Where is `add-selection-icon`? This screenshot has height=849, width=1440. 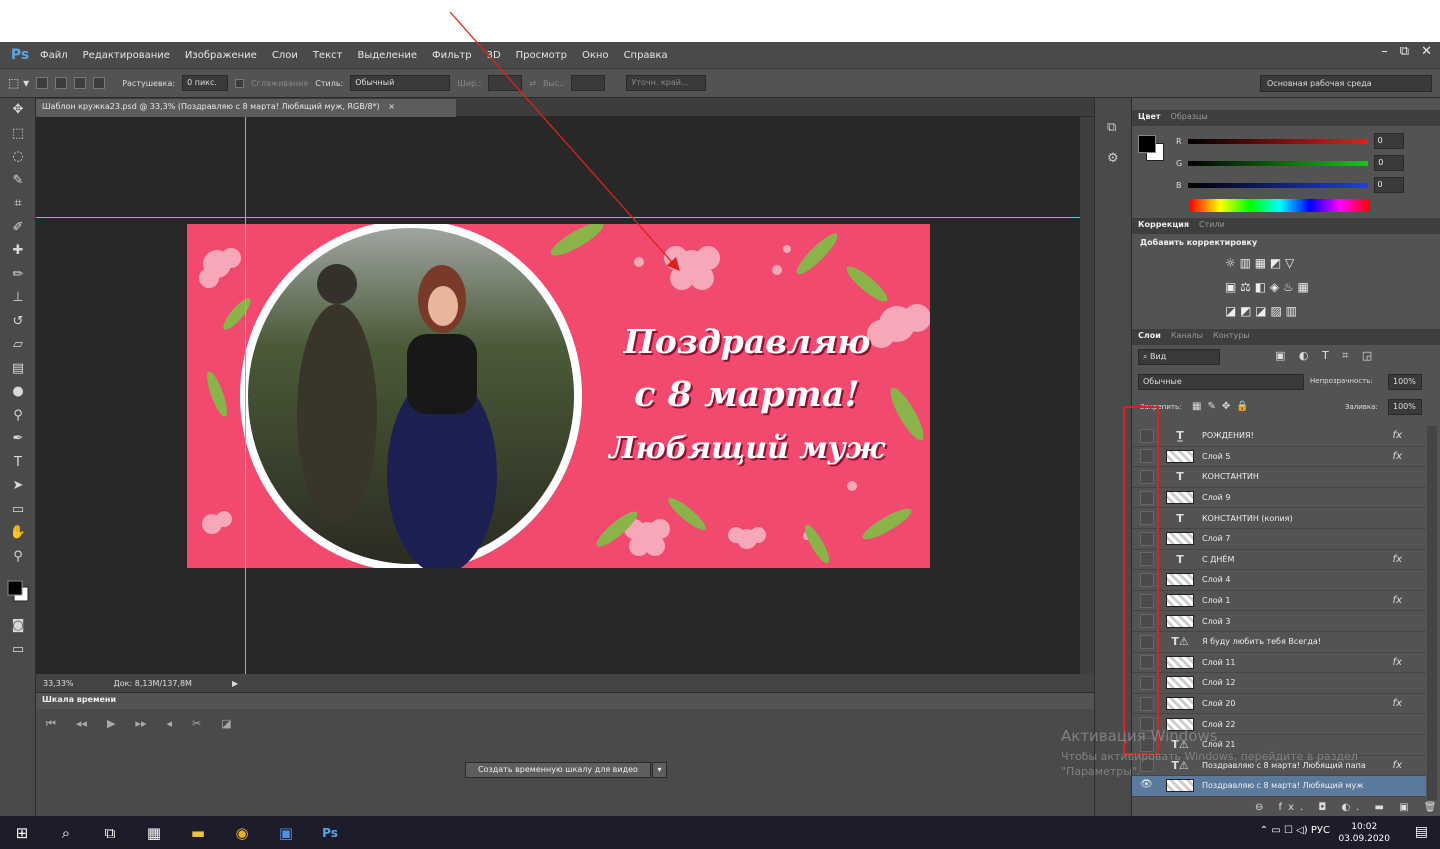
add-selection-icon is located at coordinates (61, 83).